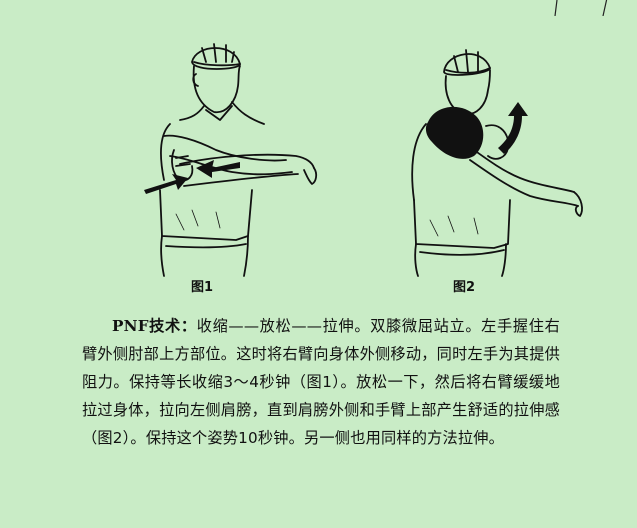 This screenshot has height=528, width=637. Describe the element at coordinates (154, 326) in the screenshot. I see `technique-title: PNF技术：` at that location.